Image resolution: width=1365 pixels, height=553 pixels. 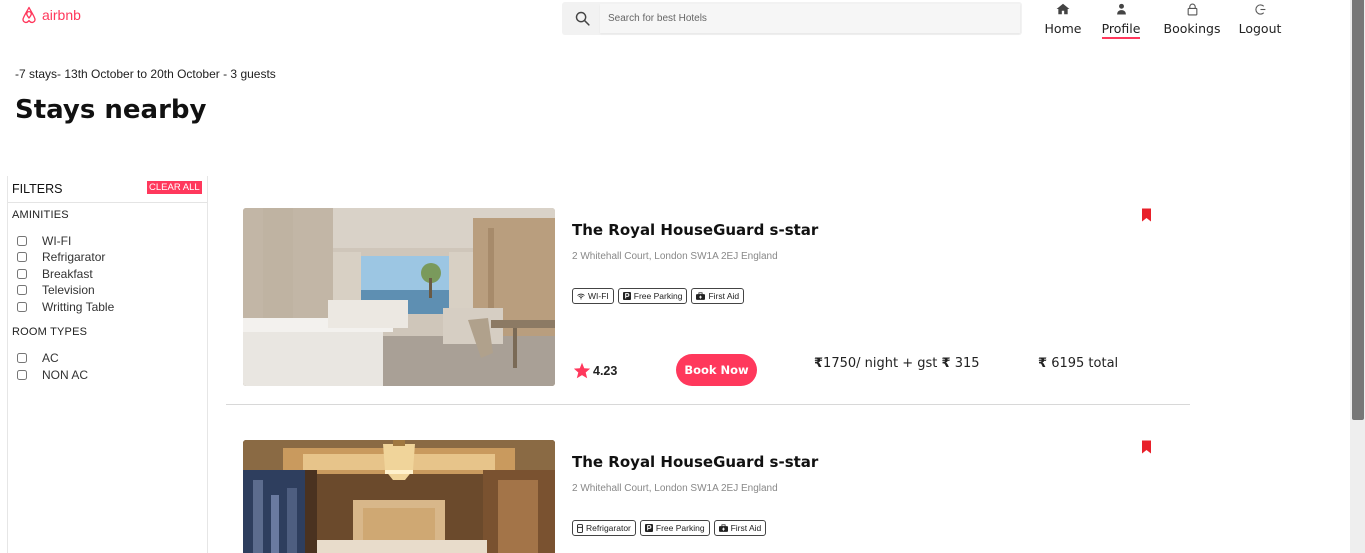 I want to click on price-per-night: ₹1750/ night + gst ₹ 315, so click(x=897, y=363).